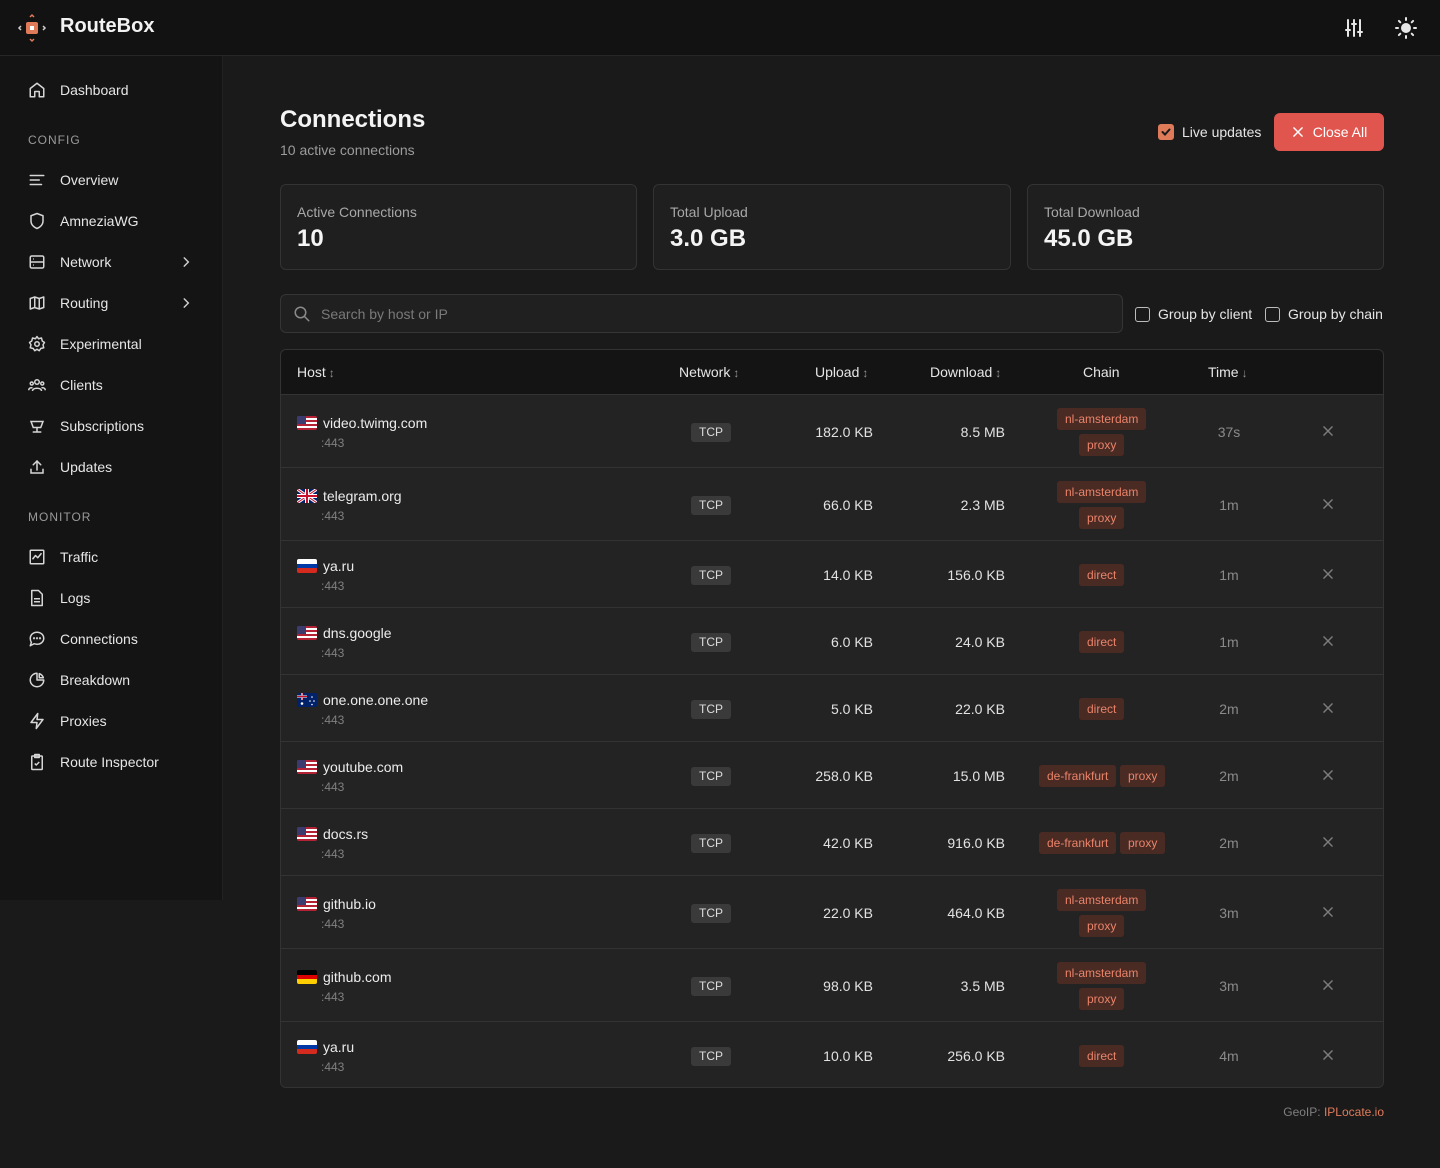 The height and width of the screenshot is (1168, 1440). I want to click on sidebar-item-label: Breakdown, so click(95, 680).